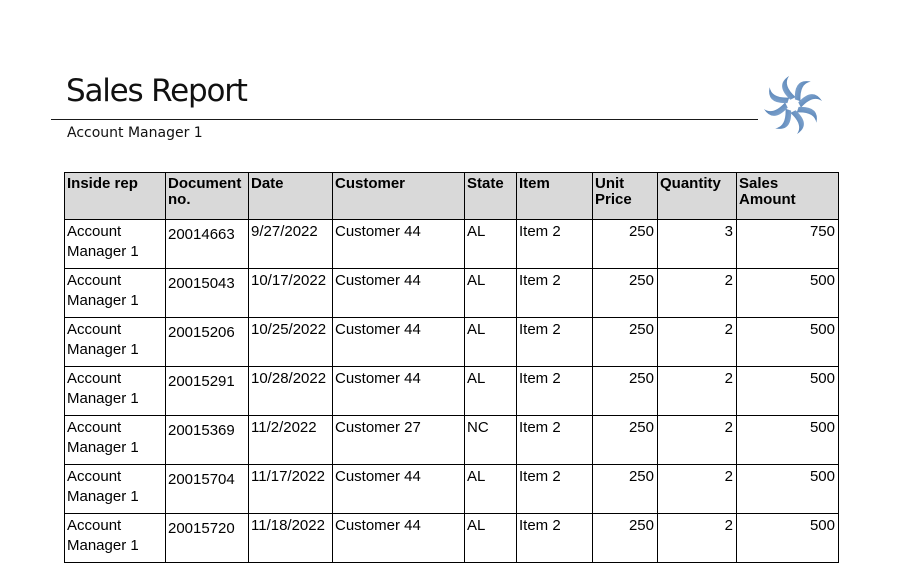  I want to click on cell-sales-amount: 750, so click(787, 244).